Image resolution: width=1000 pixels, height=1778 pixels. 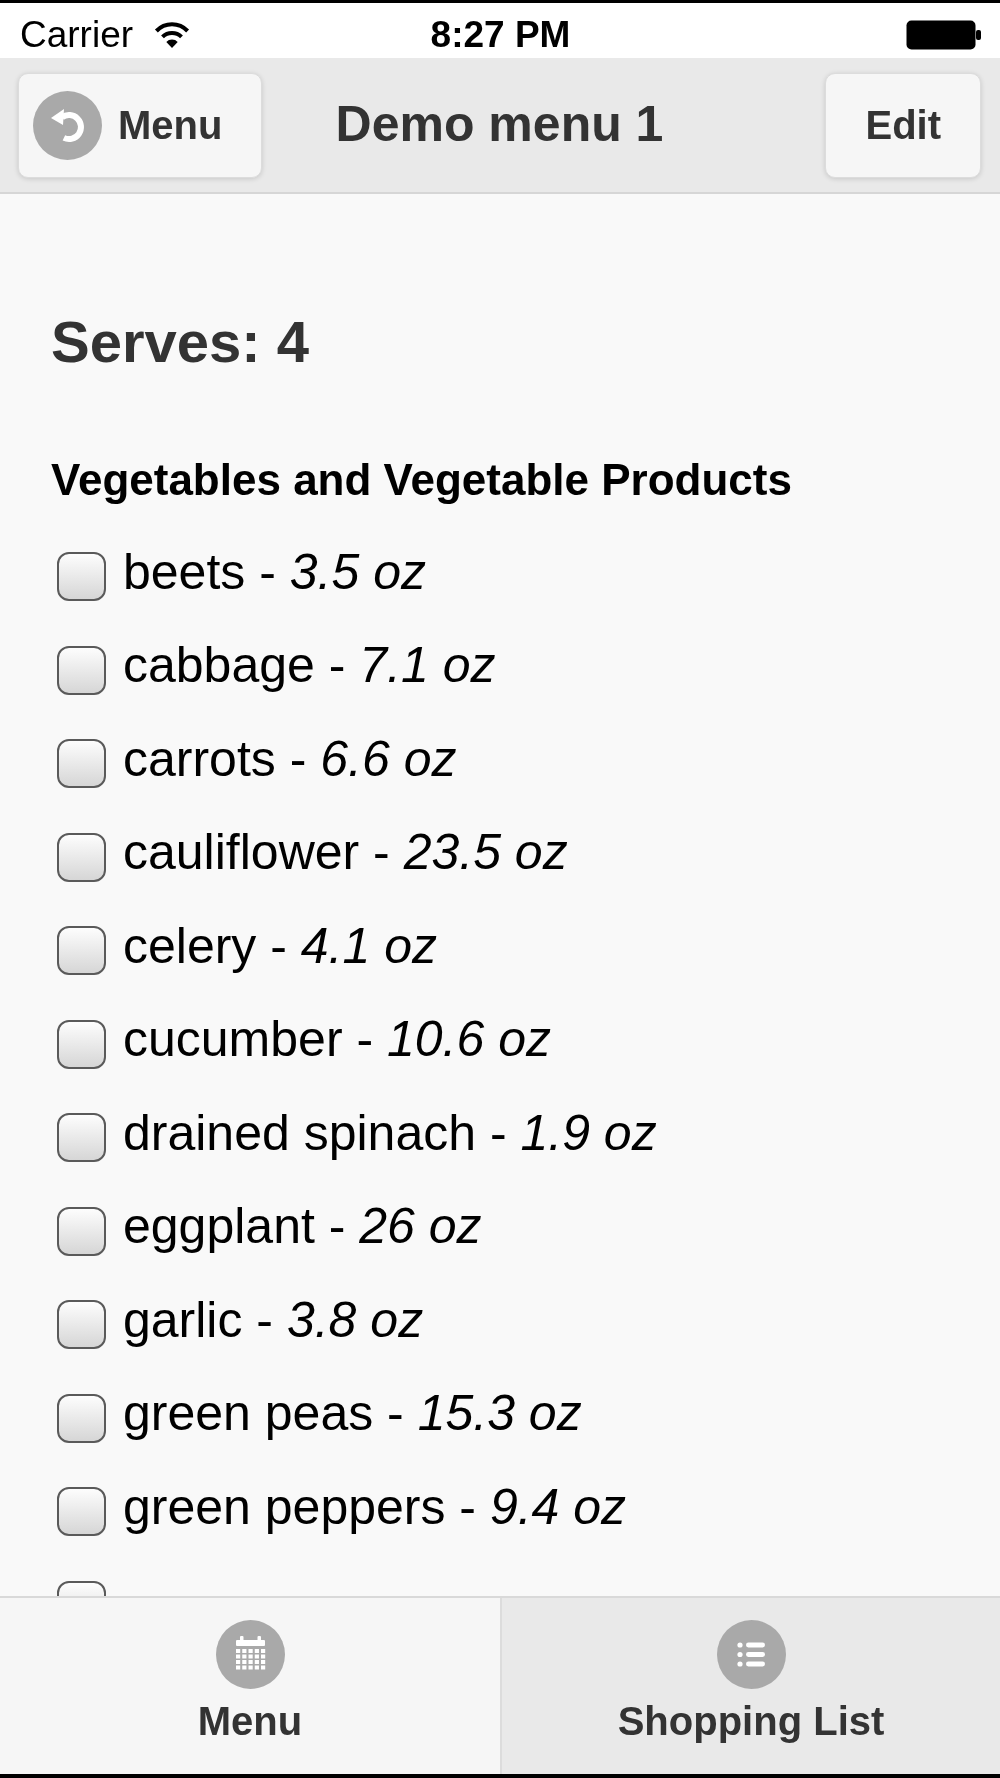 I want to click on item-label: carrots - 6.6 oz, so click(x=290, y=758).